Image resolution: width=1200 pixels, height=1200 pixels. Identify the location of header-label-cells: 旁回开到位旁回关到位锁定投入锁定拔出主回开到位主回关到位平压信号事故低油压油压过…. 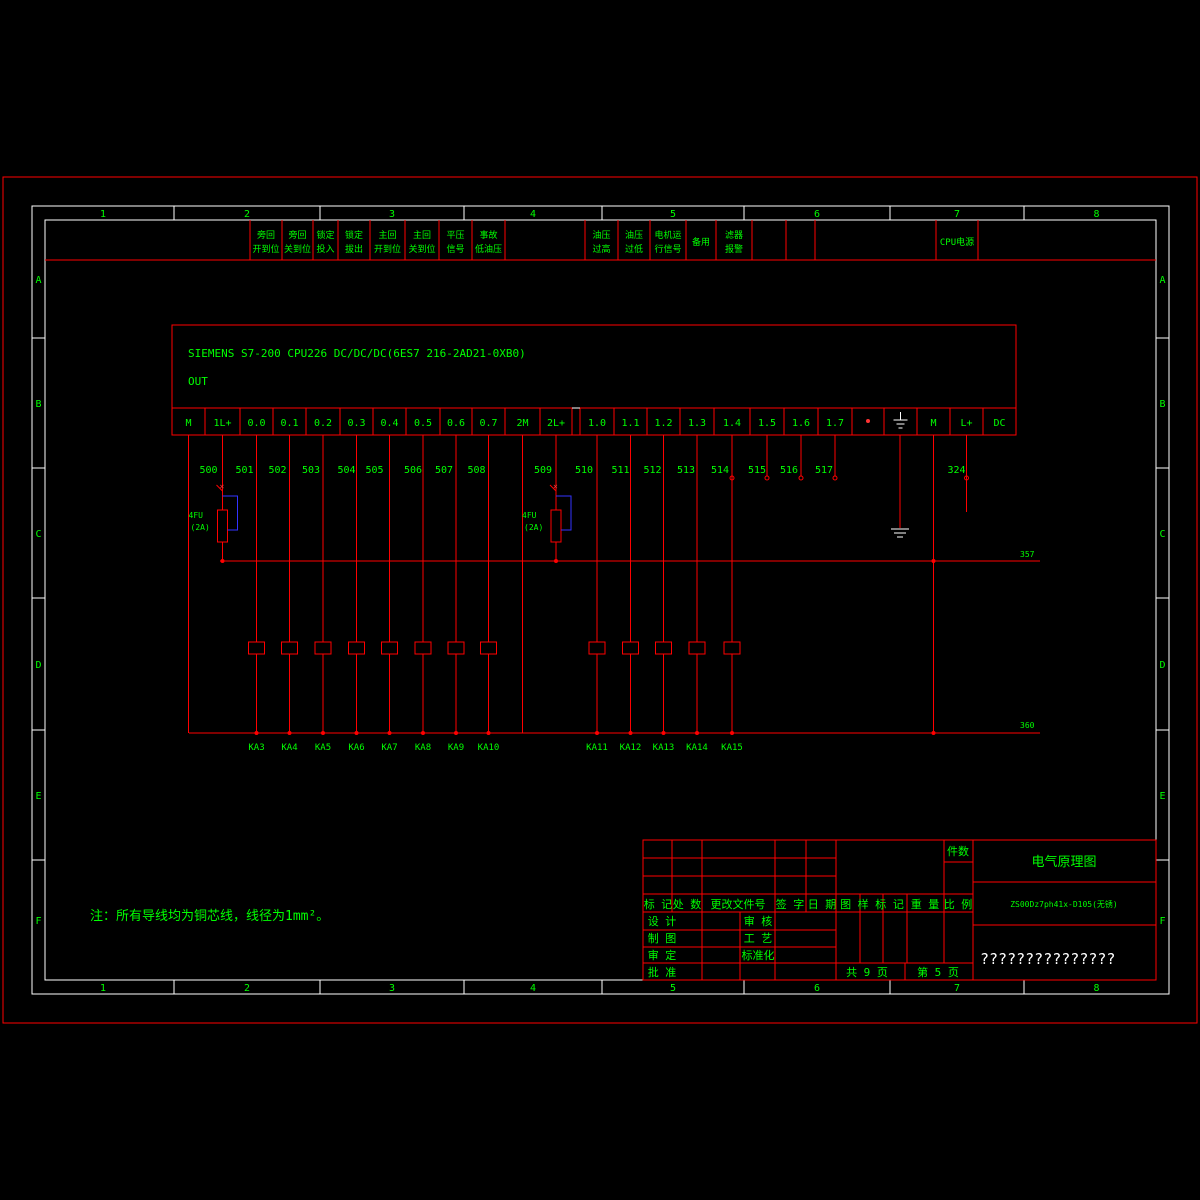
(614, 240).